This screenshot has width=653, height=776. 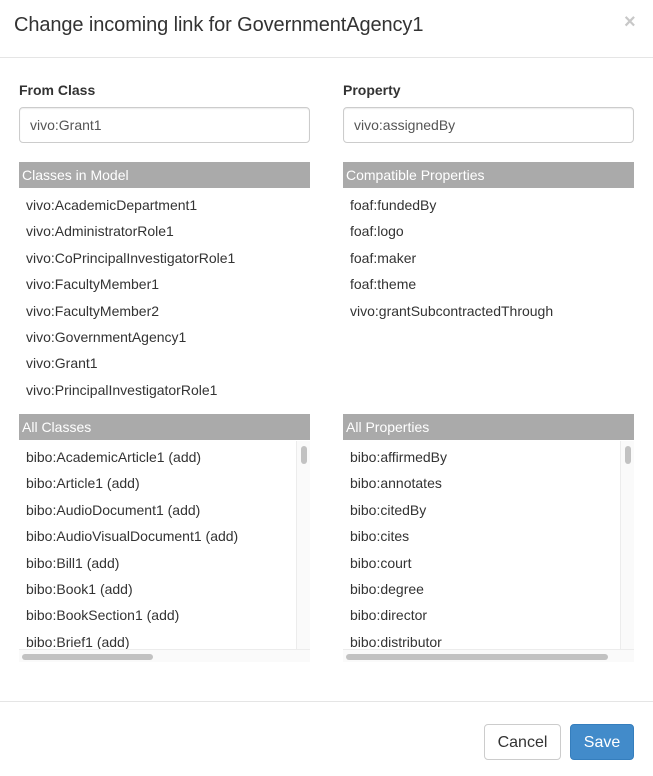 I want to click on all-classes-item: bibo:Book1 (add), so click(x=164, y=586).